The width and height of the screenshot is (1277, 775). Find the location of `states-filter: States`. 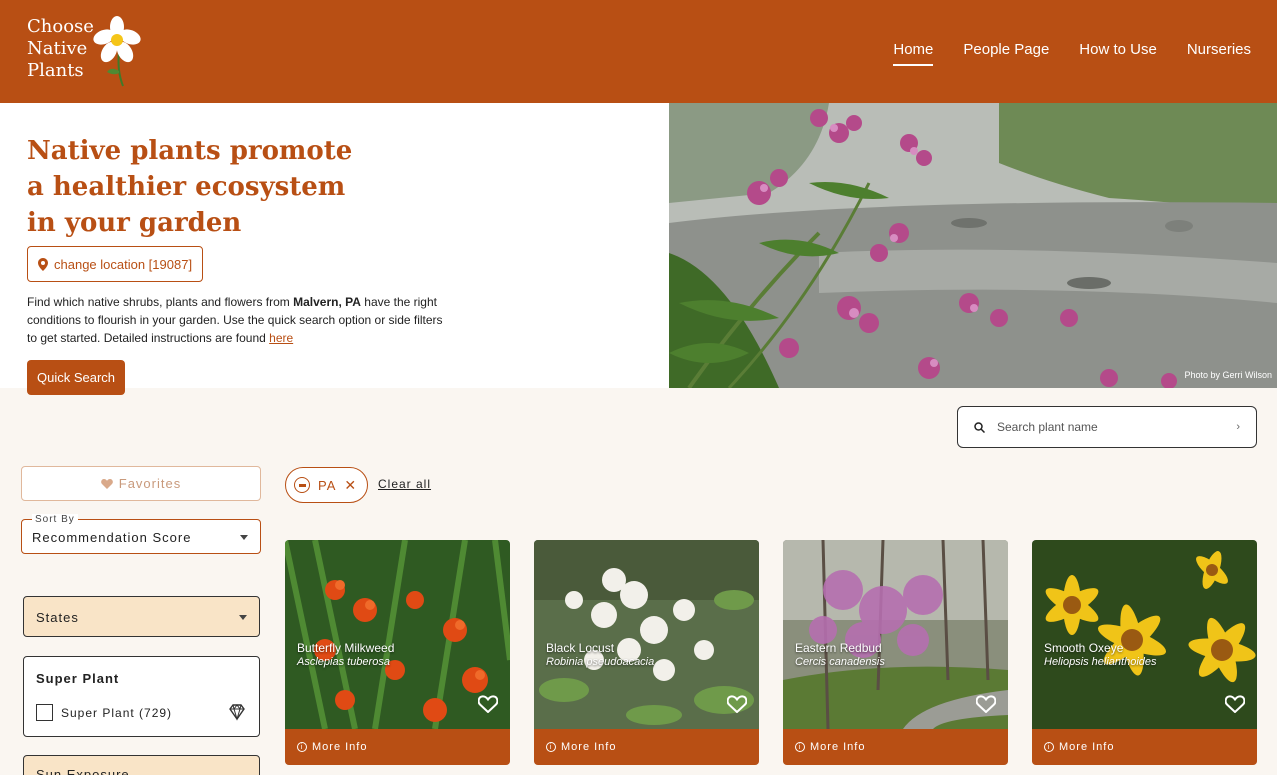

states-filter: States is located at coordinates (141, 616).